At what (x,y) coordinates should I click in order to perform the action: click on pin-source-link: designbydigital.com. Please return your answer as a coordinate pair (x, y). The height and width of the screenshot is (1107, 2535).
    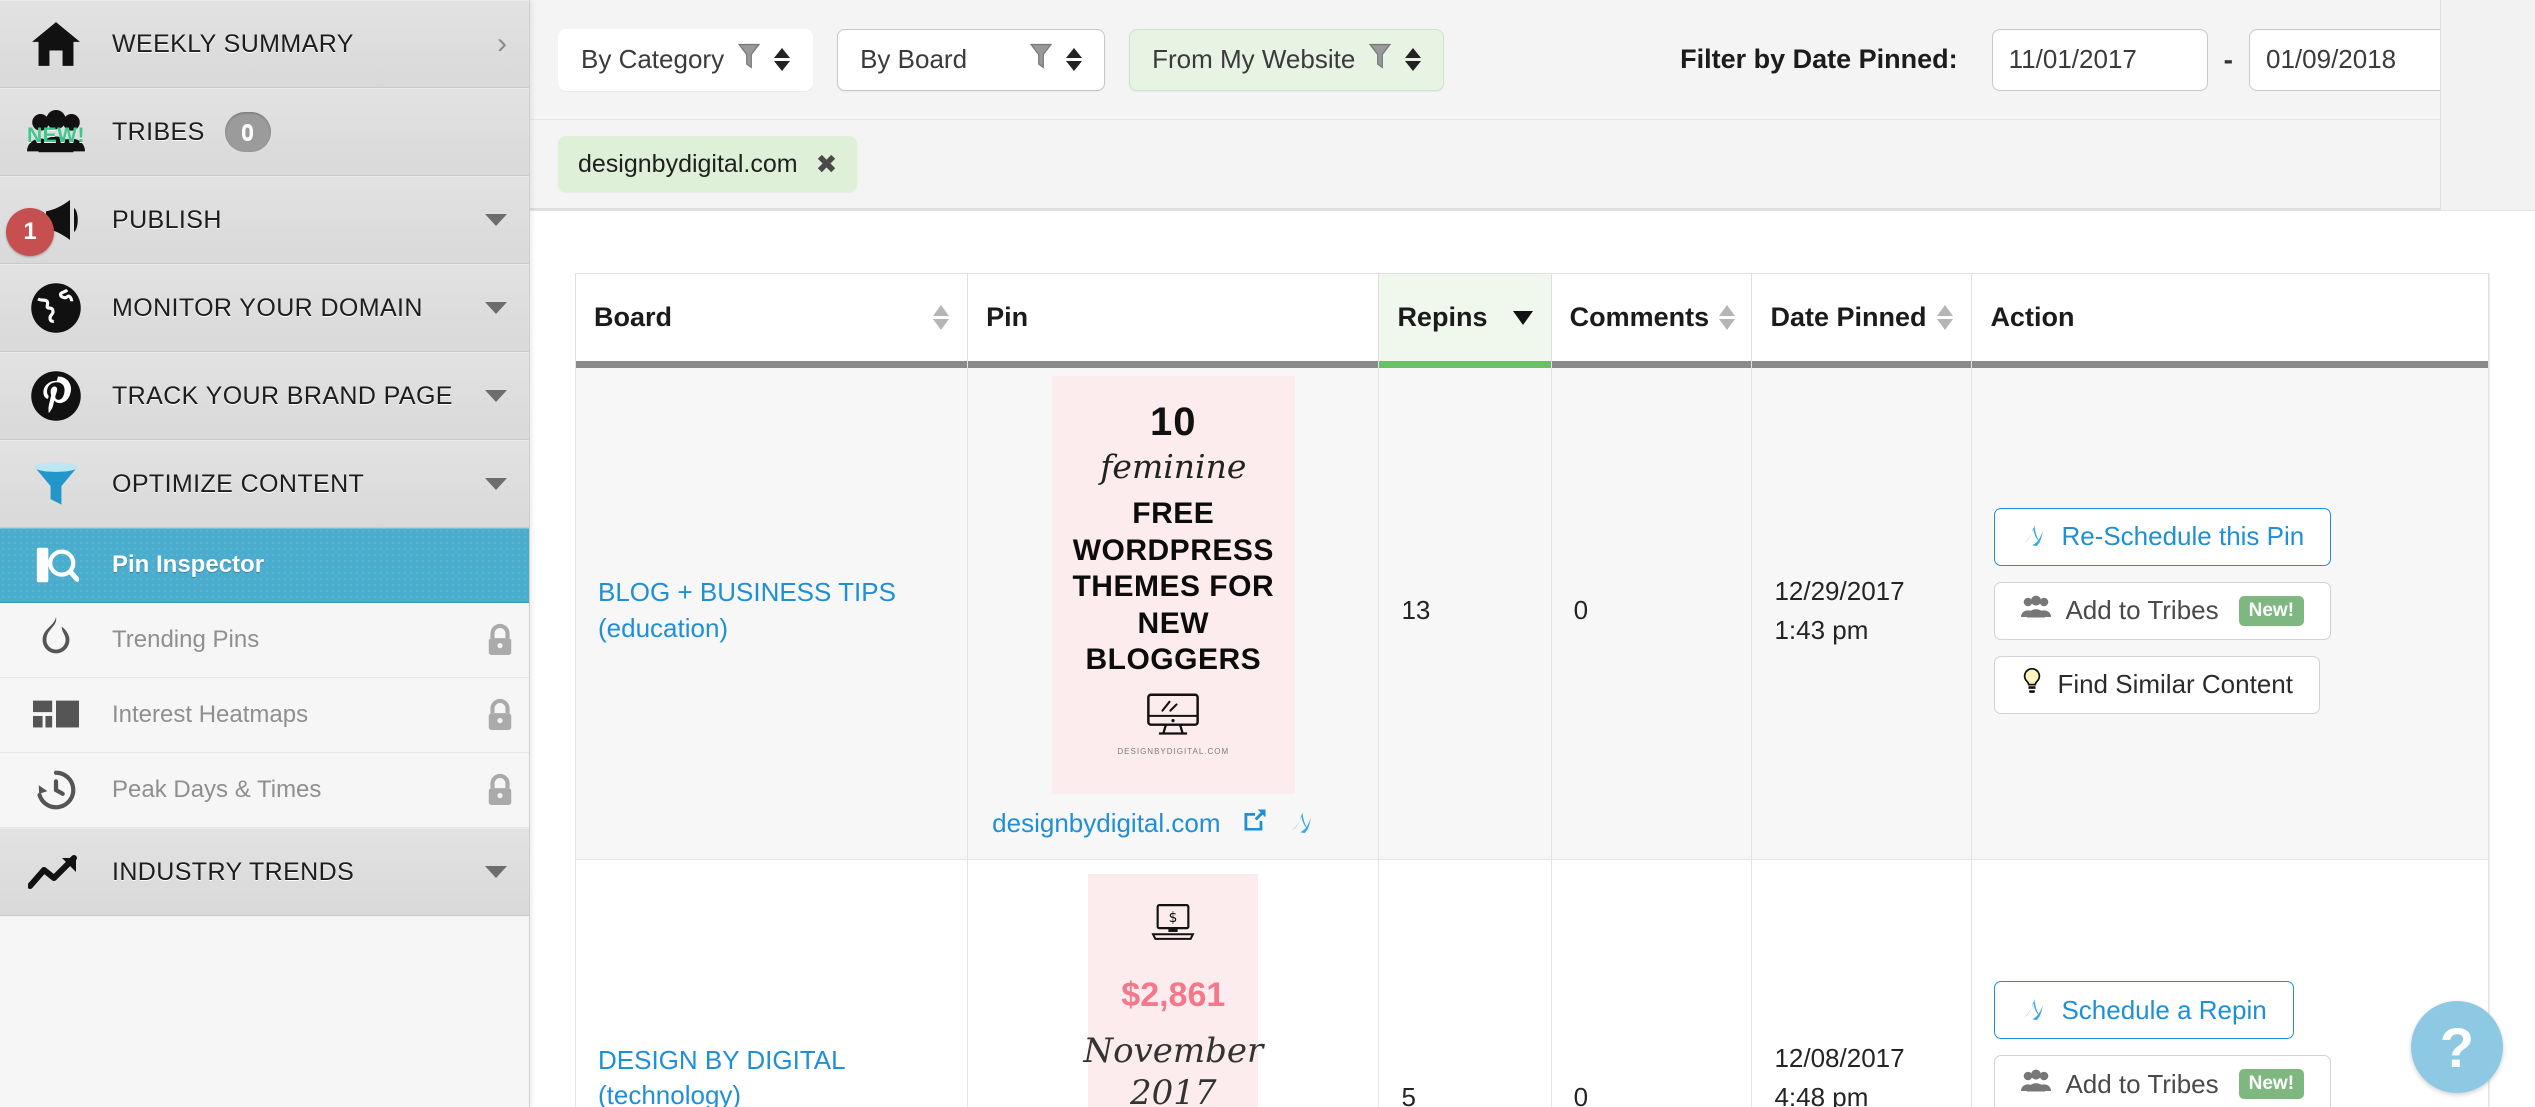
    Looking at the image, I should click on (1106, 823).